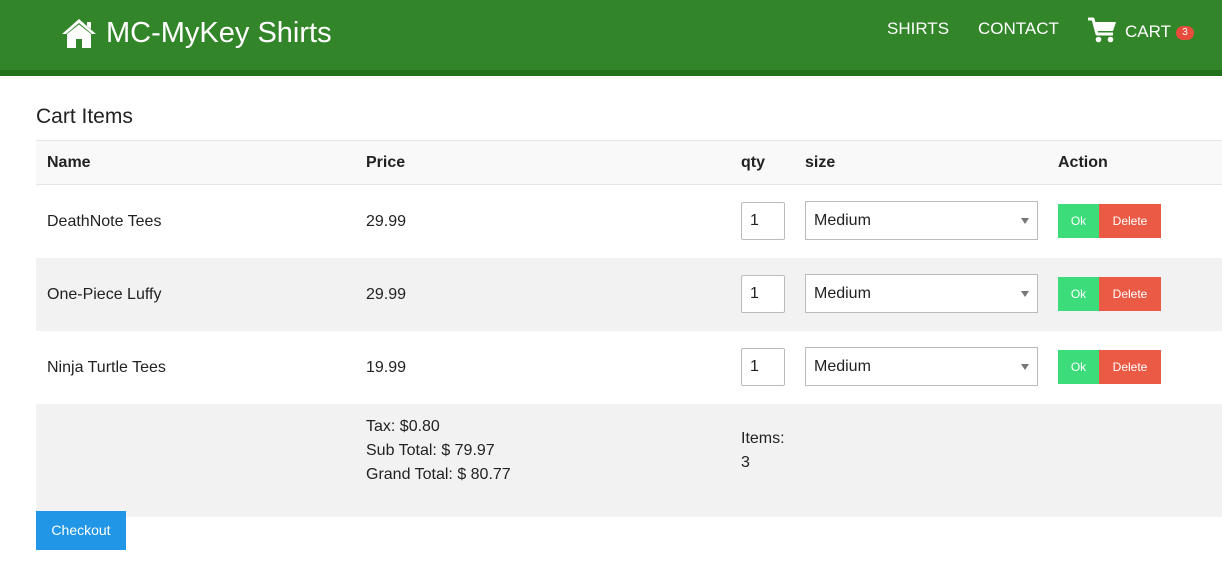 The width and height of the screenshot is (1222, 578). I want to click on page-title: Cart Items, so click(84, 116).